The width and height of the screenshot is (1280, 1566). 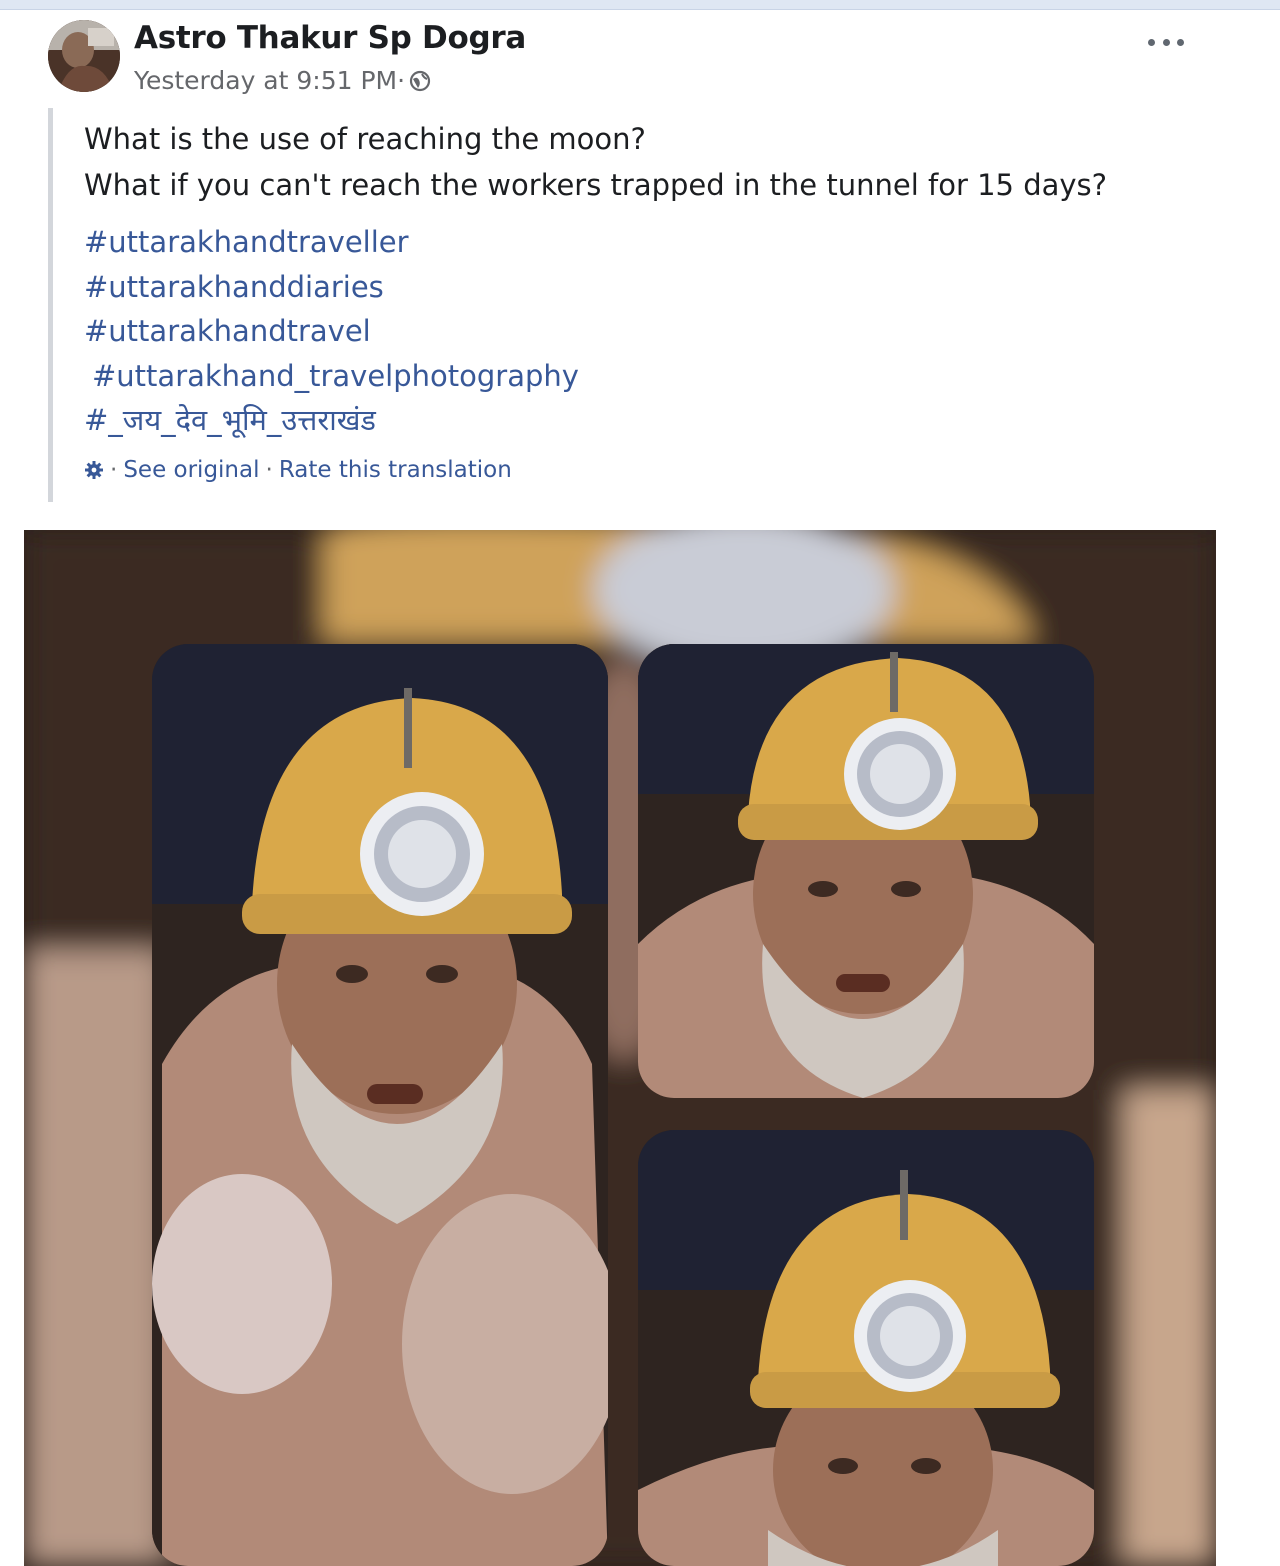 What do you see at coordinates (94, 470) in the screenshot?
I see `gear-icon` at bounding box center [94, 470].